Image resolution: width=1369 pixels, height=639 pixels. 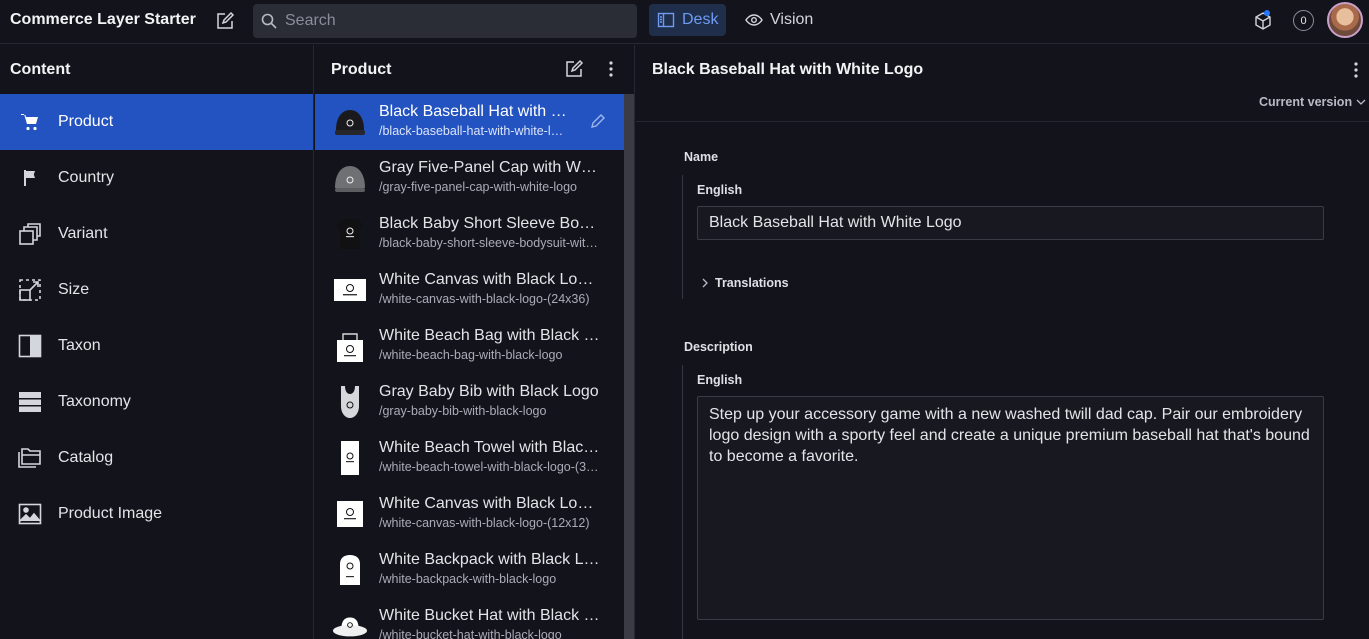 I want to click on top-navbar: Commerce Layer Starter Desk Vision 0, so click(x=684, y=22).